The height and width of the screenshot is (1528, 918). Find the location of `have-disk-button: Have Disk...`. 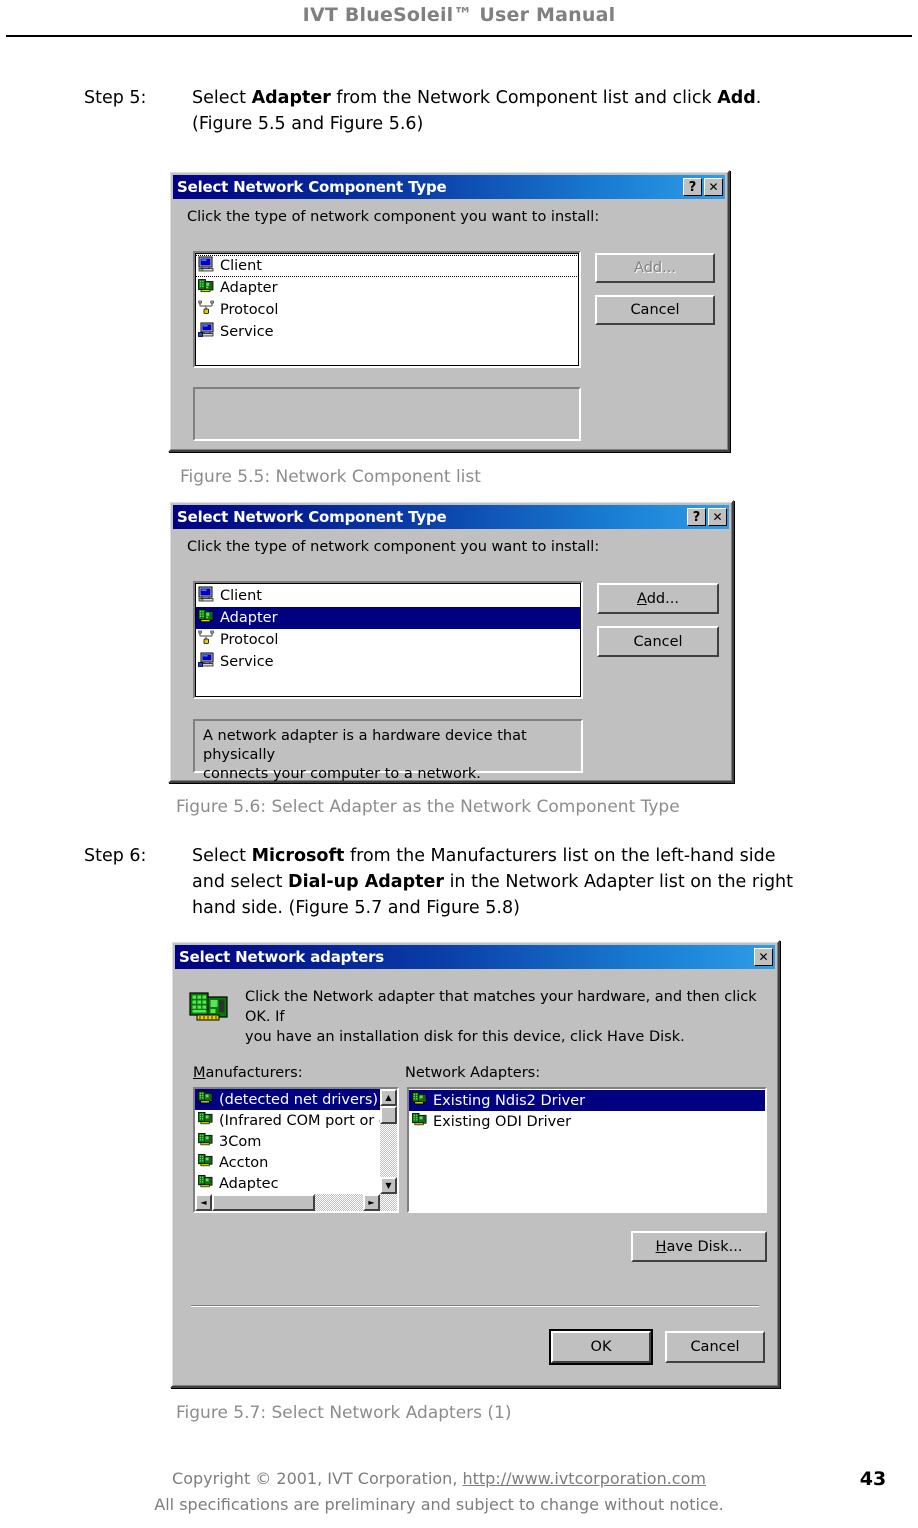

have-disk-button: Have Disk... is located at coordinates (699, 1246).